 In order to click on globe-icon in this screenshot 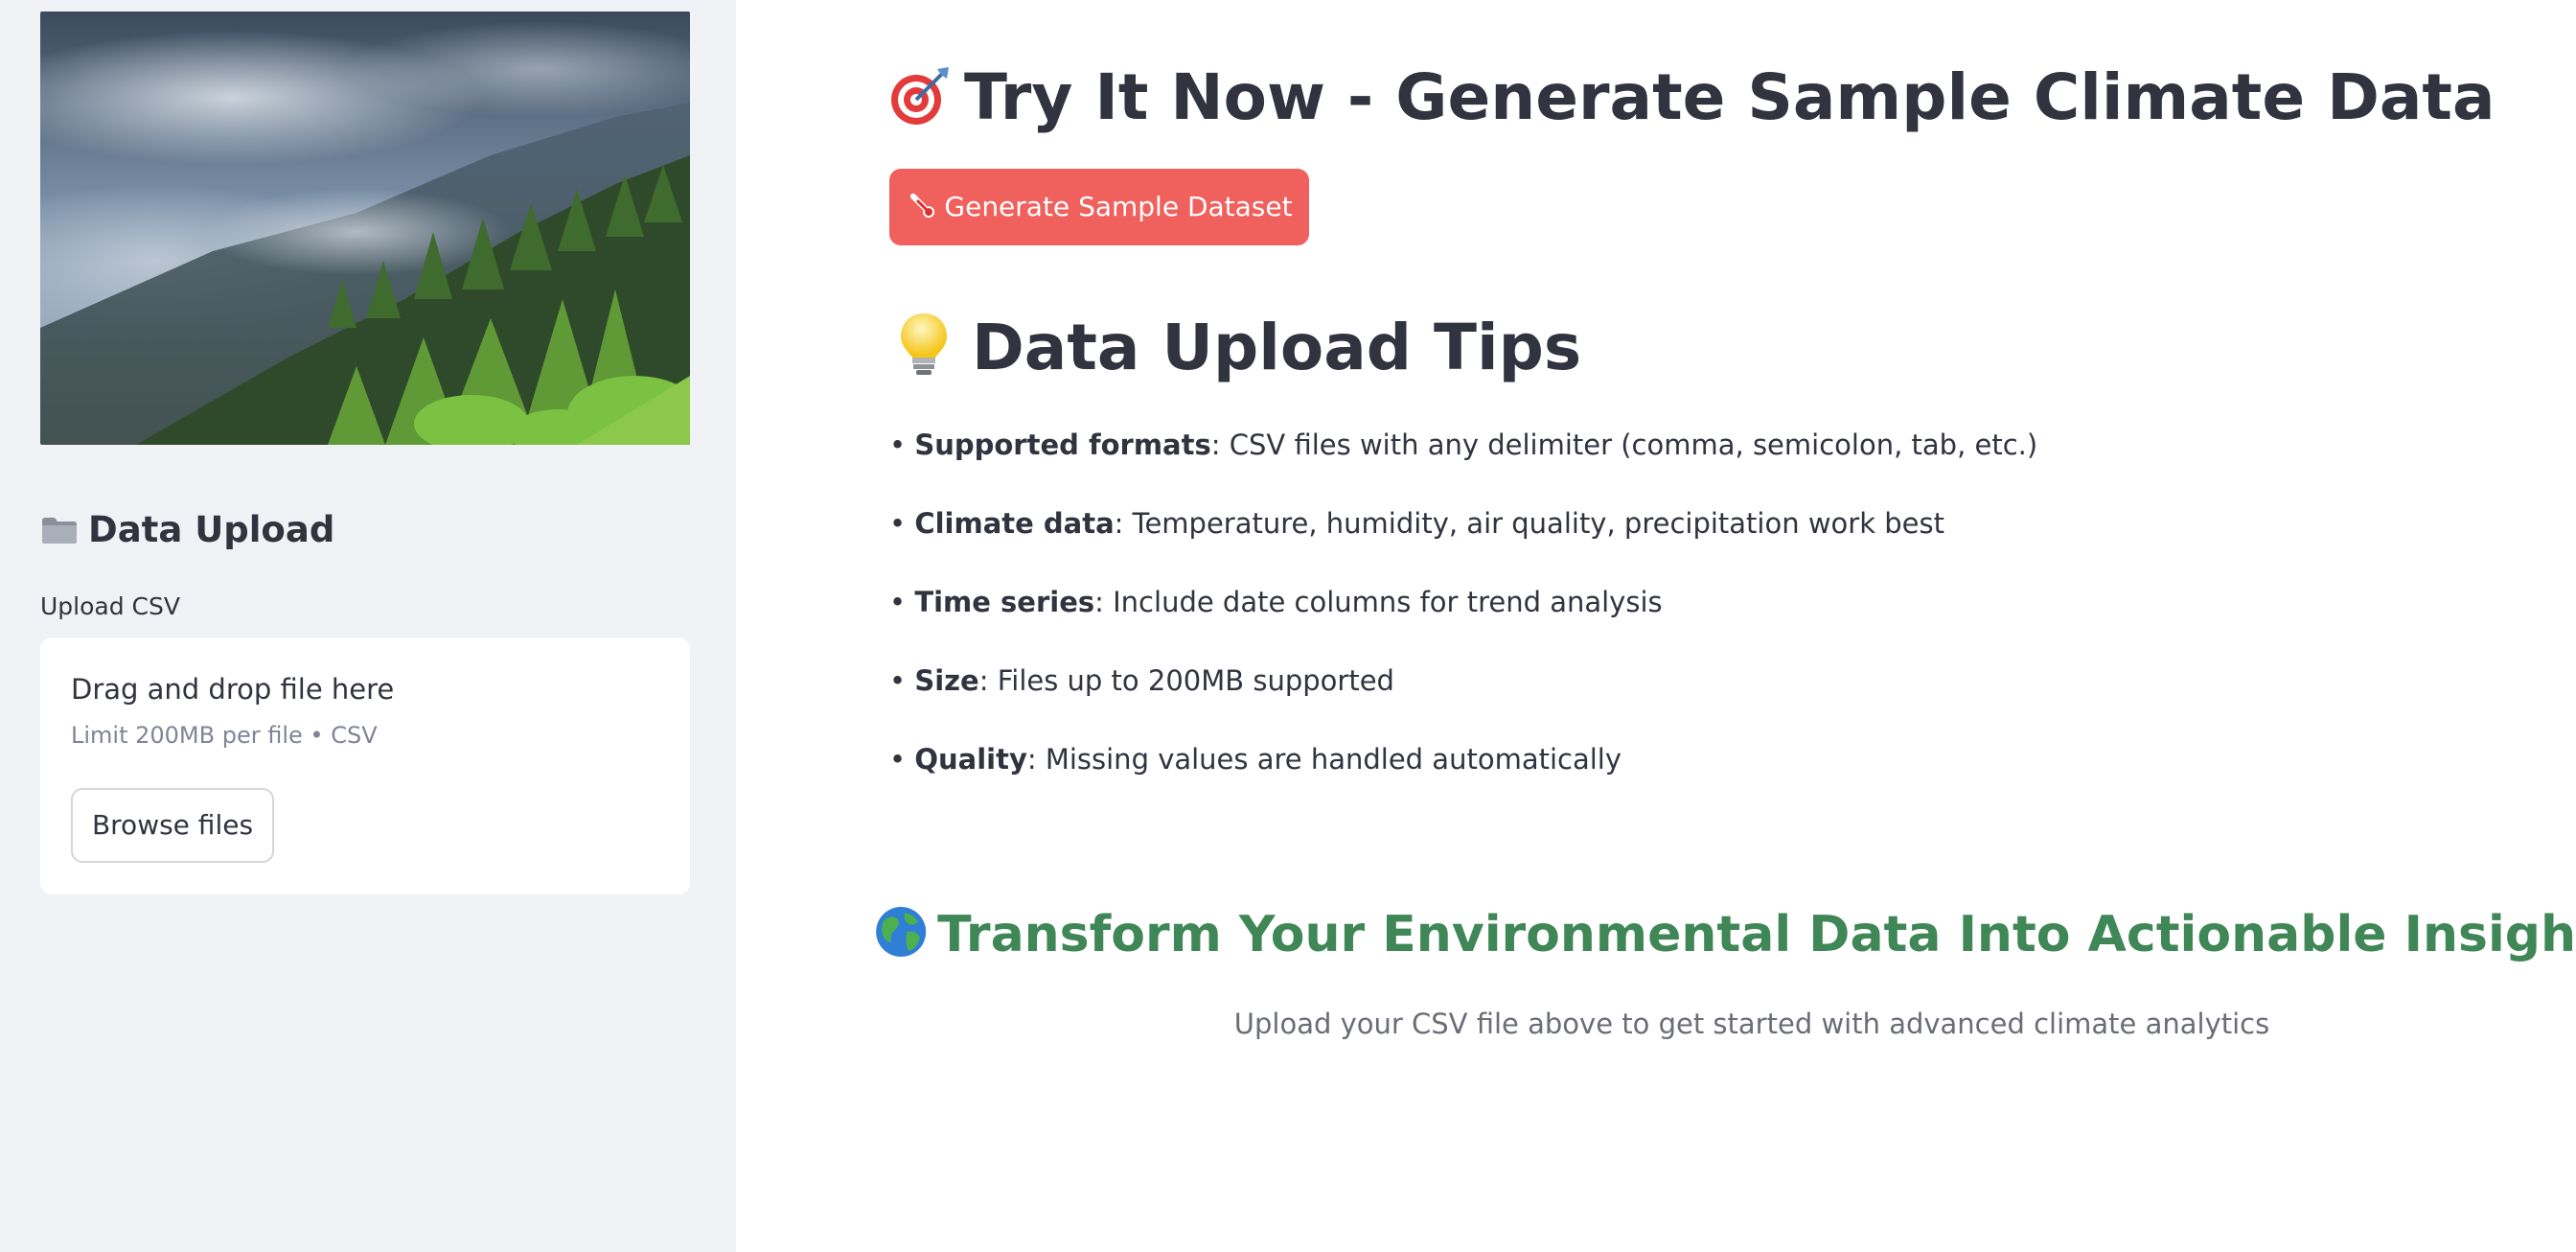, I will do `click(901, 932)`.